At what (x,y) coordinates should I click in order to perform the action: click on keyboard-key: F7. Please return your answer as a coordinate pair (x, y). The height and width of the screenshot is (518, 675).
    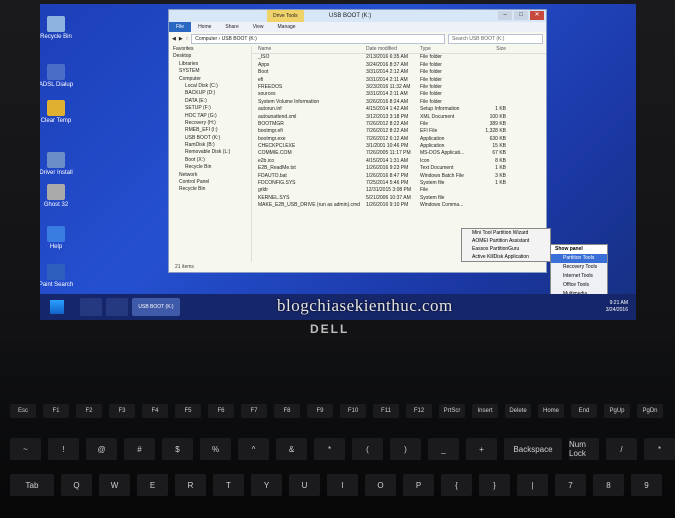
    Looking at the image, I should click on (254, 411).